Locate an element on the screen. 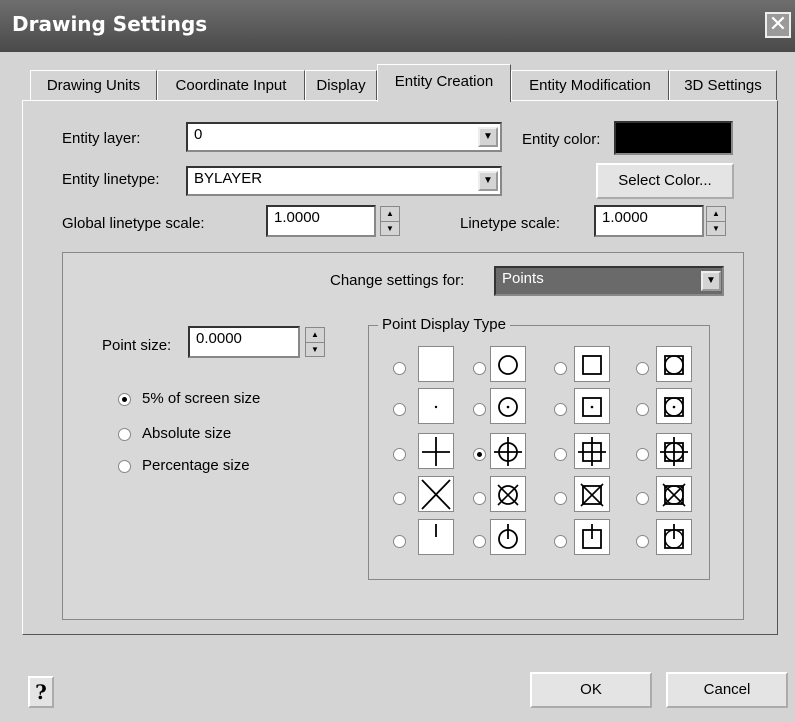 This screenshot has height=722, width=795. global-linetype-scale-label: Global linetype scale: is located at coordinates (133, 223).